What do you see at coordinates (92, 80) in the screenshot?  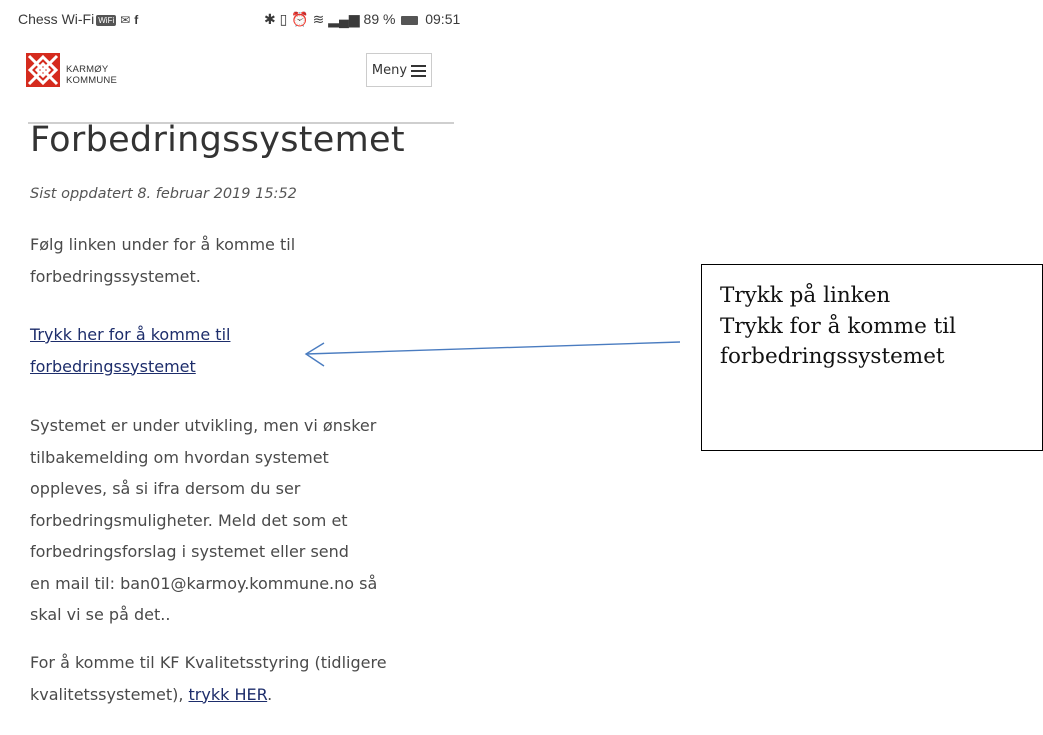 I see `logo-line2: KOMMUNE` at bounding box center [92, 80].